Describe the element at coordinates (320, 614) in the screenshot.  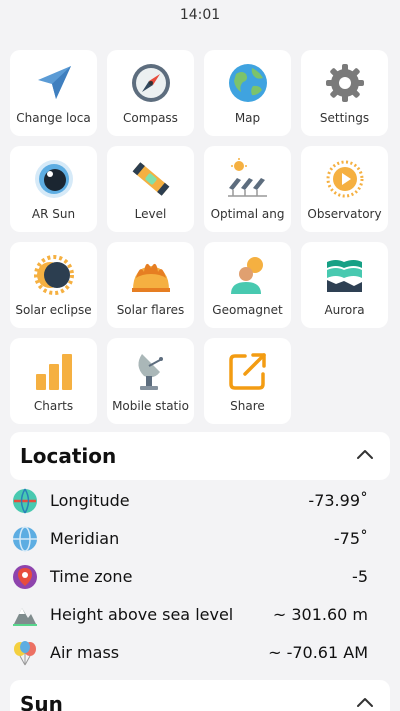
I see `row-value: ~ 301.60 m` at that location.